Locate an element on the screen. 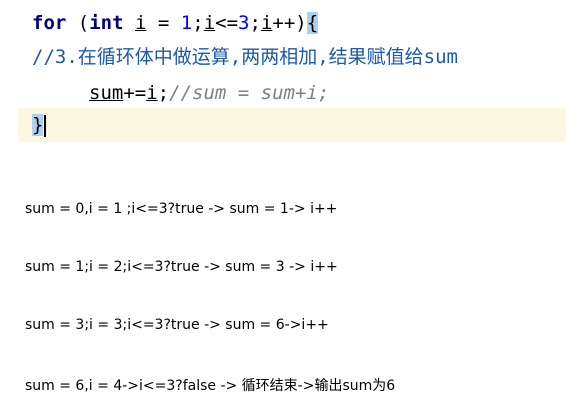 Image resolution: width=578 pixels, height=416 pixels. code-line-for-loop: for (int i = 1;i<=3;i++){ is located at coordinates (175, 23).